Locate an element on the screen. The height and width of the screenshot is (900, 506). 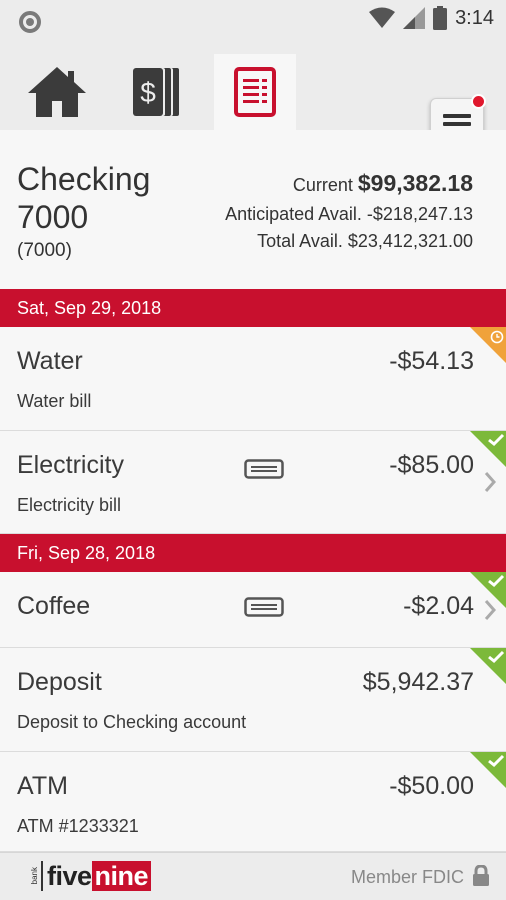
tab-activity is located at coordinates (255, 92).